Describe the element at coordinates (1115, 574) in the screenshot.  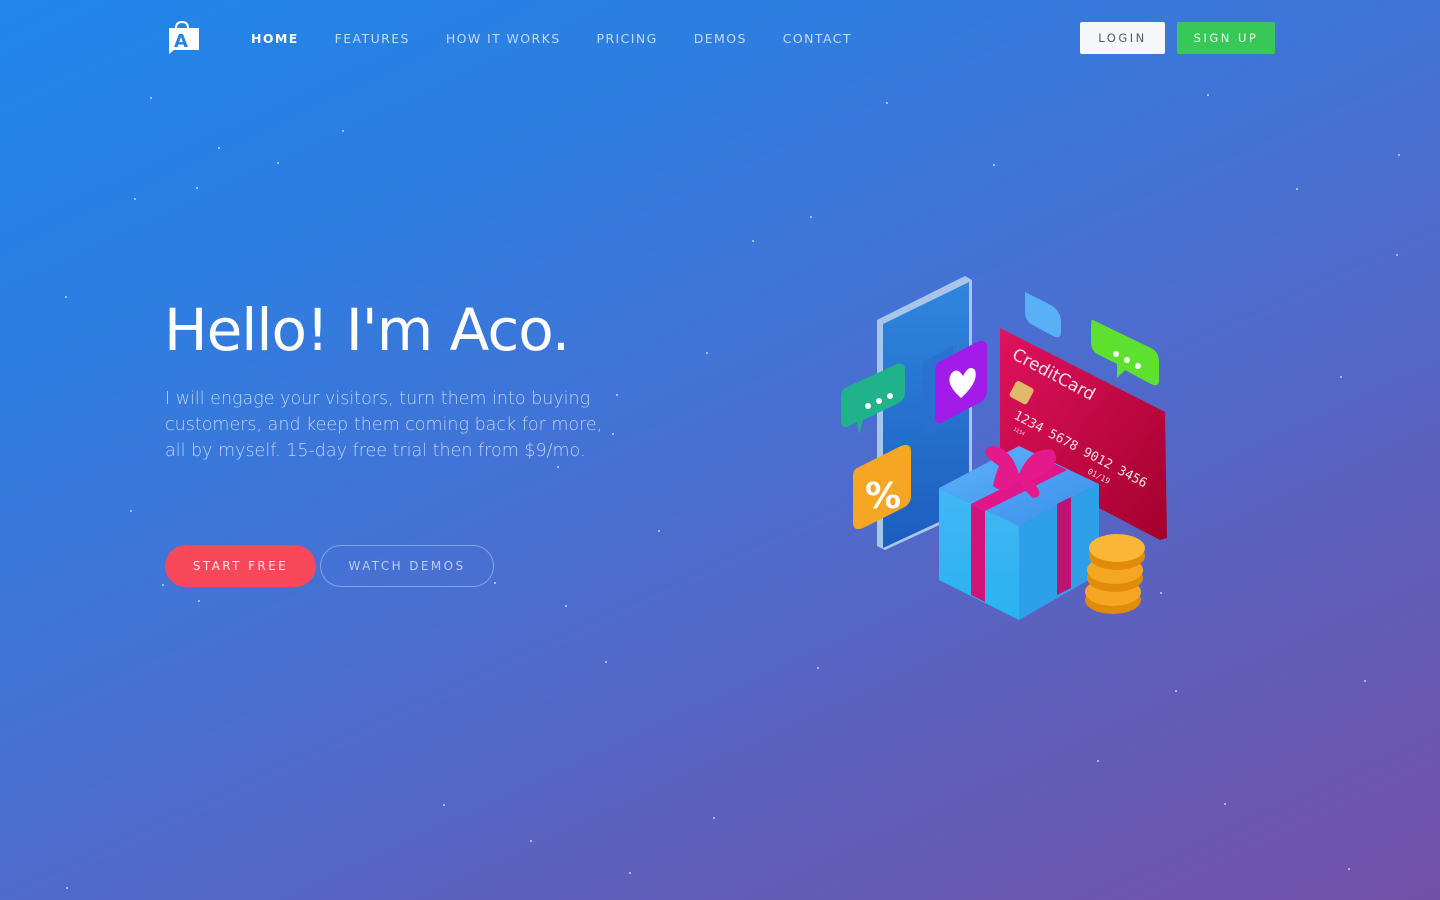
I see `coin-stack-graphic` at that location.